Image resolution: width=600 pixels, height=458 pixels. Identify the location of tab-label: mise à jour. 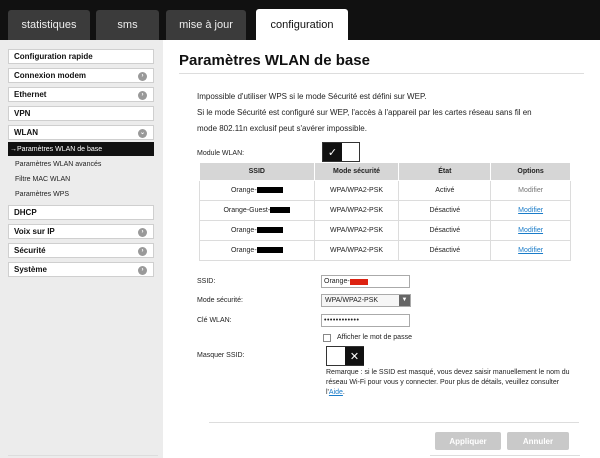
(206, 25).